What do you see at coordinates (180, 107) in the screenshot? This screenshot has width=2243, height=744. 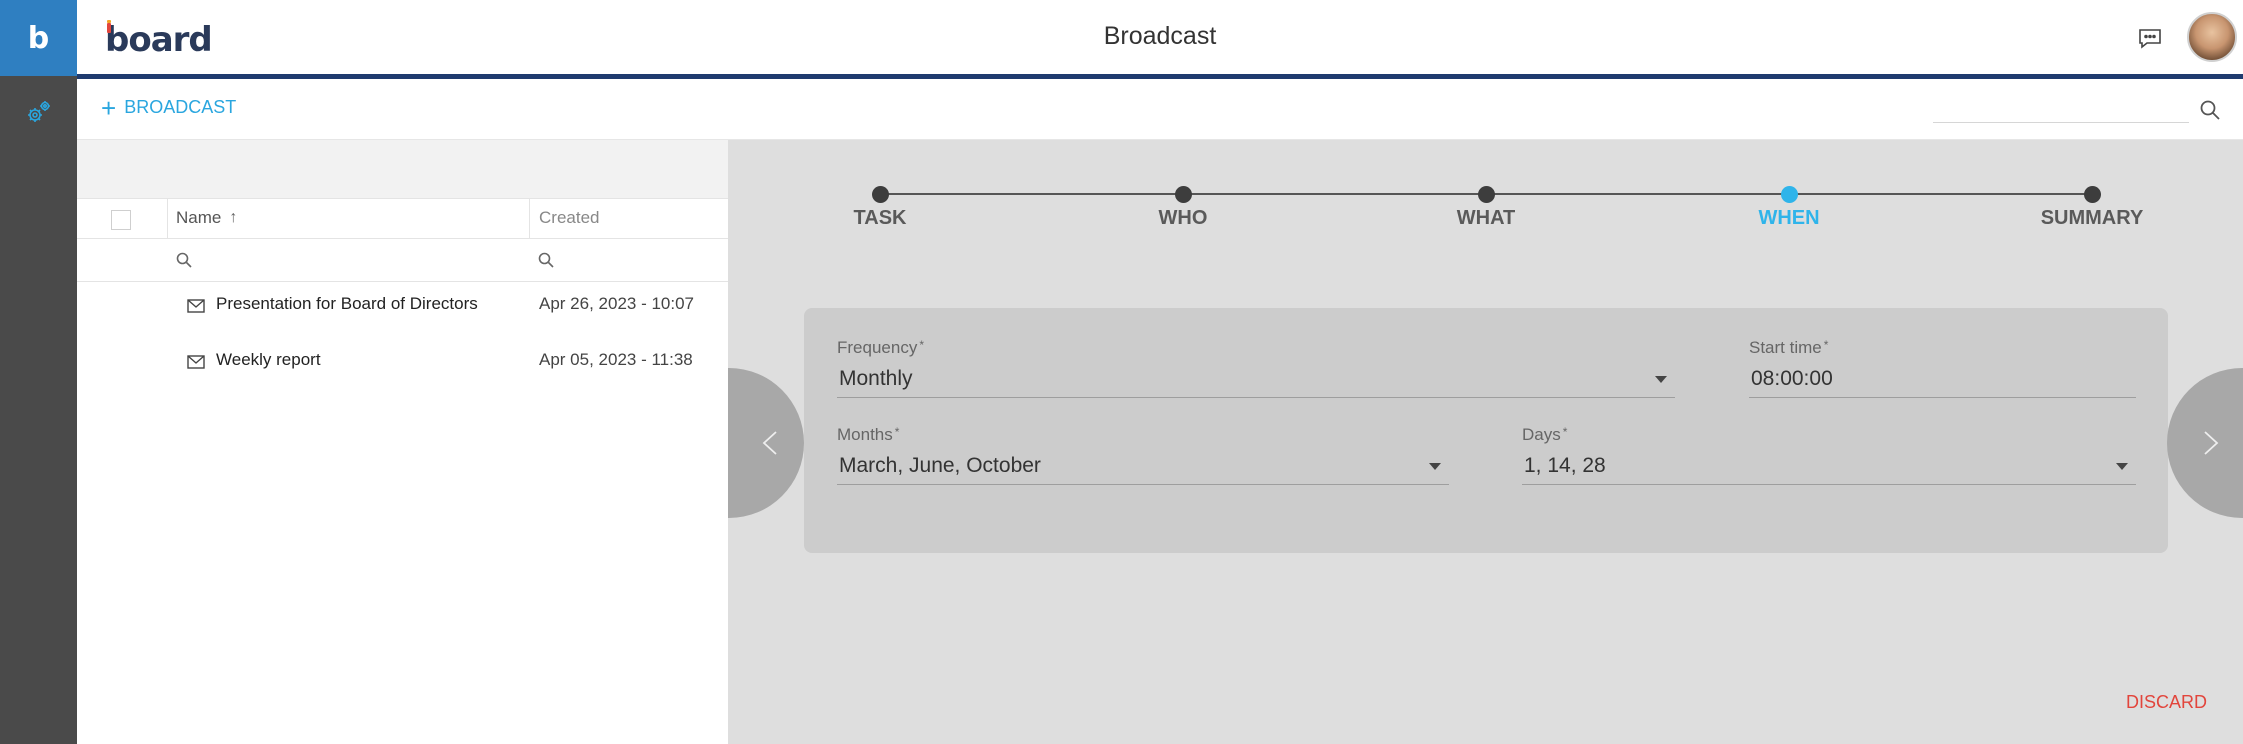 I see `add-broadcast-label: BROADCAST` at bounding box center [180, 107].